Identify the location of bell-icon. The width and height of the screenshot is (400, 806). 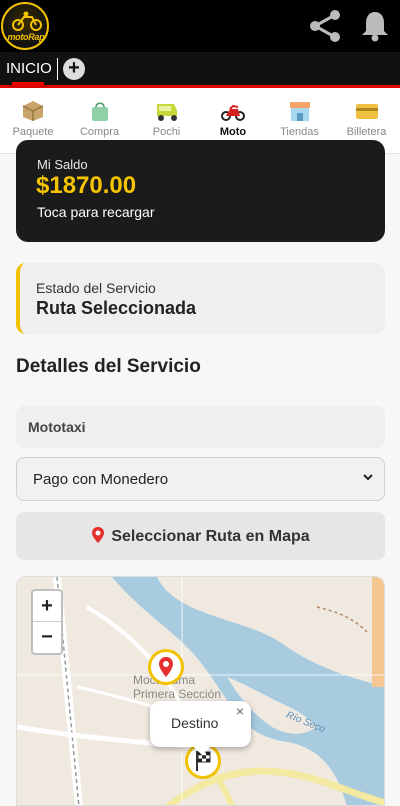
(375, 26).